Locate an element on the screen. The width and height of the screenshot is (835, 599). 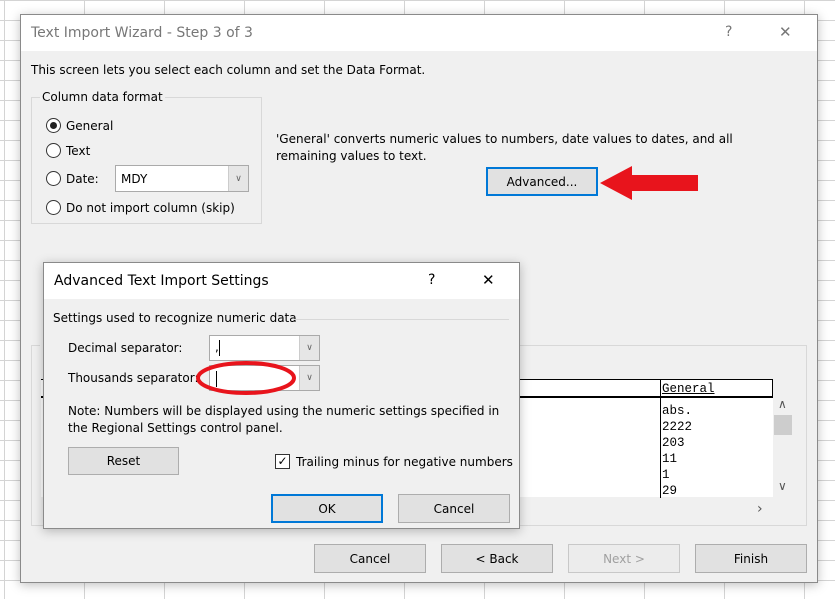
radio-text is located at coordinates (53, 150).